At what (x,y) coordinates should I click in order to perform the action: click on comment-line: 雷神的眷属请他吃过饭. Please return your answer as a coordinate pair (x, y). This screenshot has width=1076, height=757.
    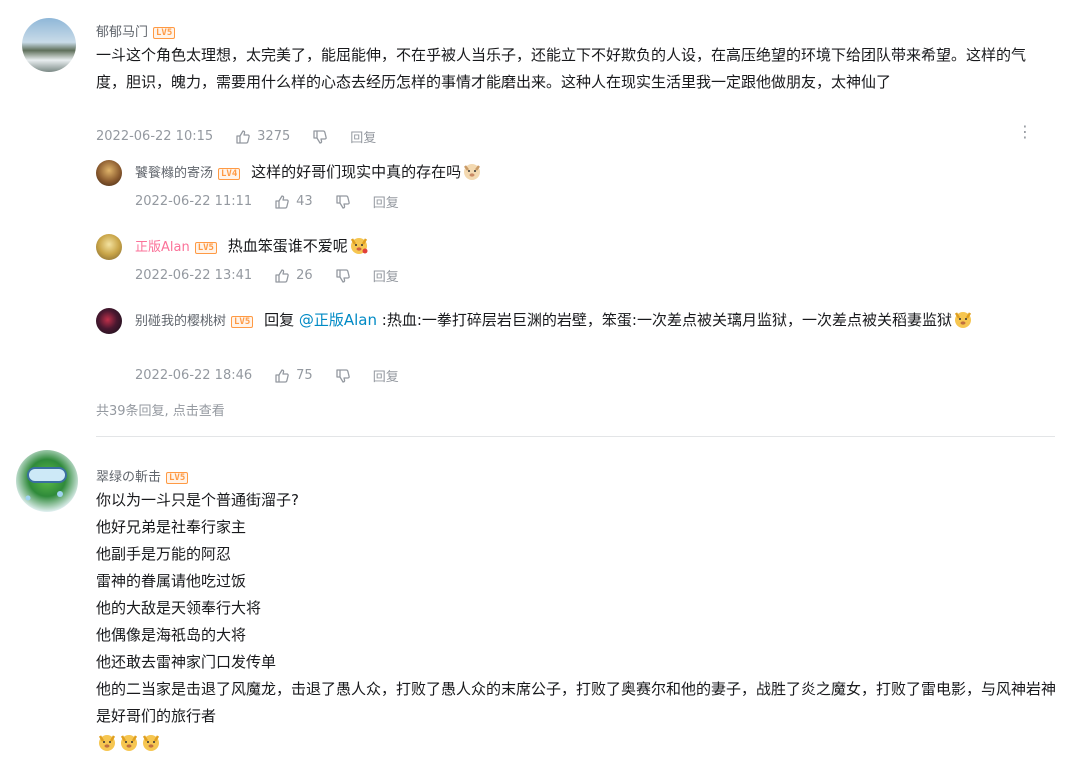
    Looking at the image, I should click on (171, 581).